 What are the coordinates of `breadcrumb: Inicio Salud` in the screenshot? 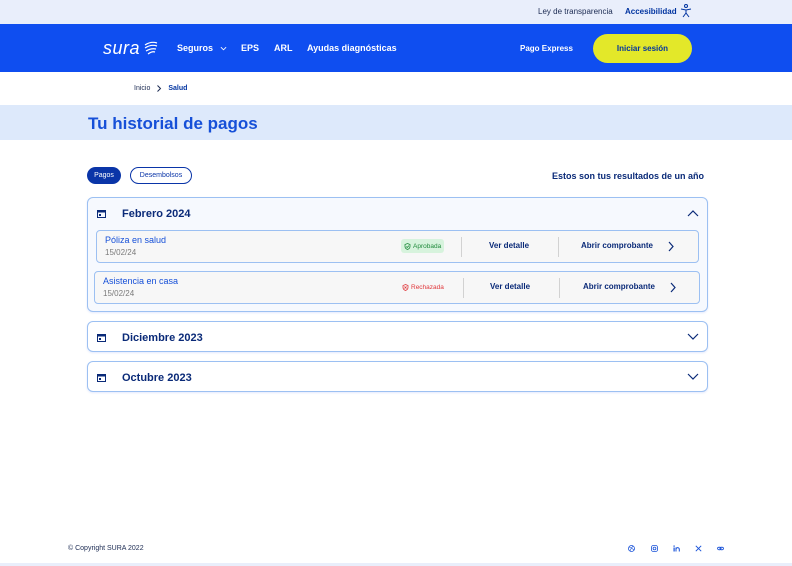 It's located at (160, 88).